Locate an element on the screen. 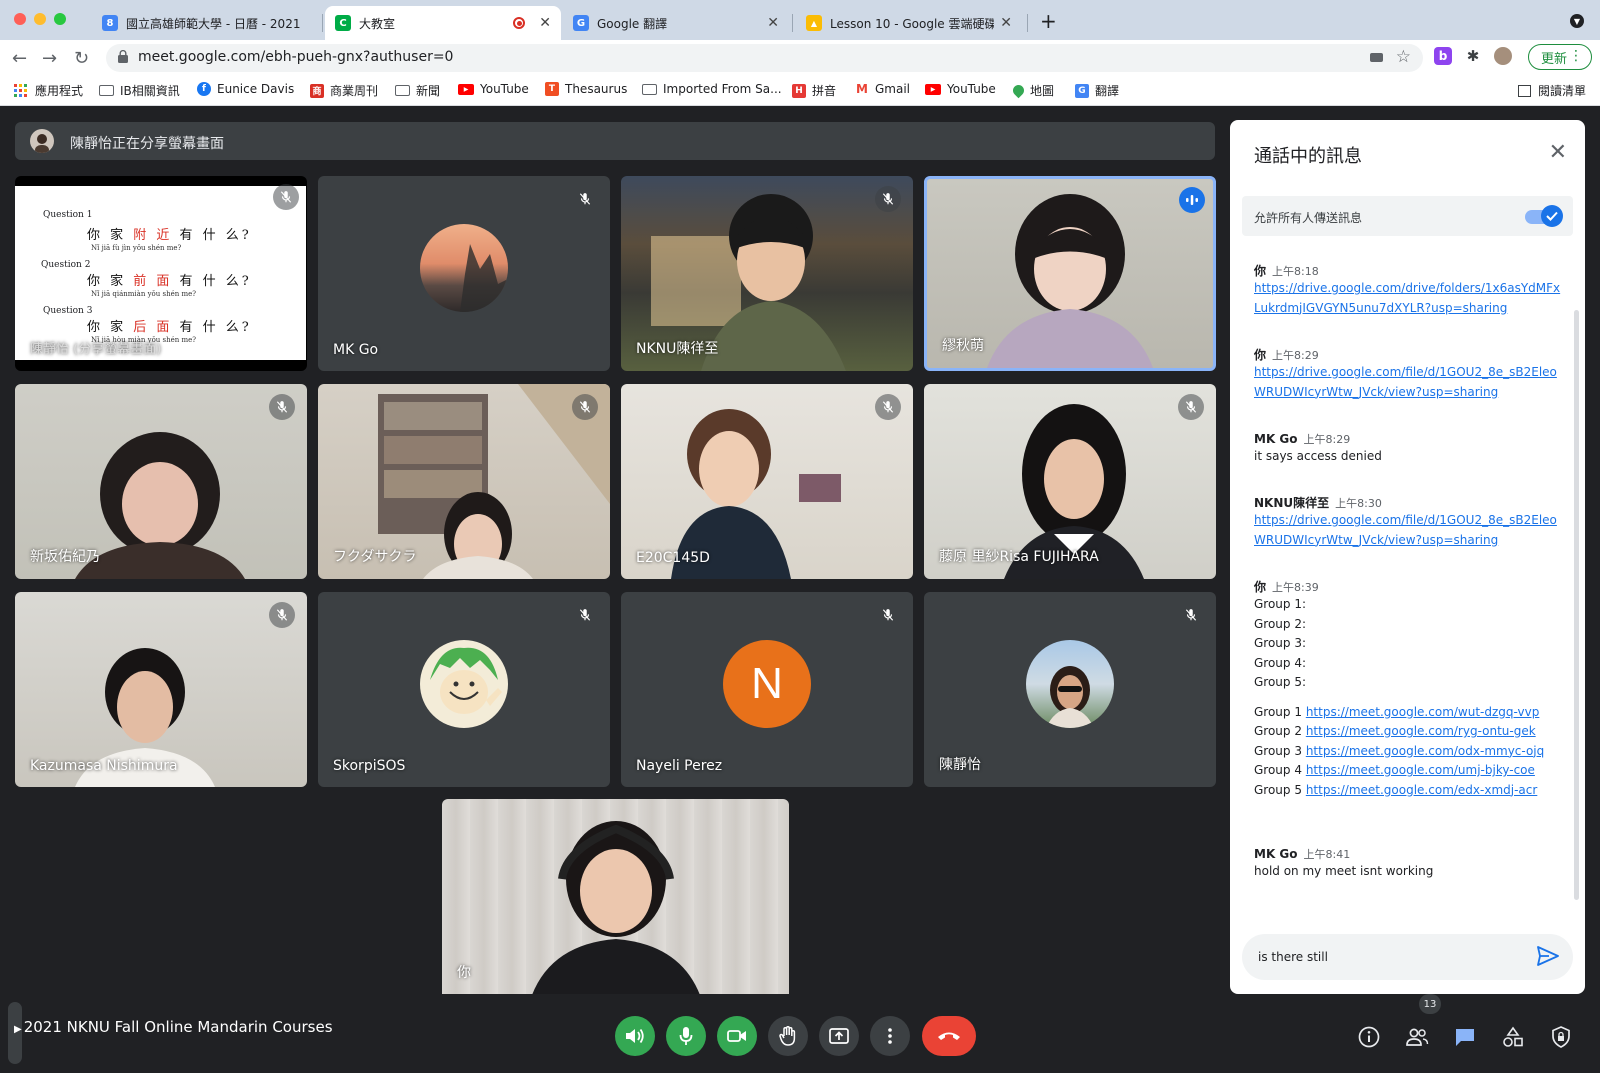 This screenshot has width=1600, height=1073. more-vert-icon is located at coordinates (890, 1036).